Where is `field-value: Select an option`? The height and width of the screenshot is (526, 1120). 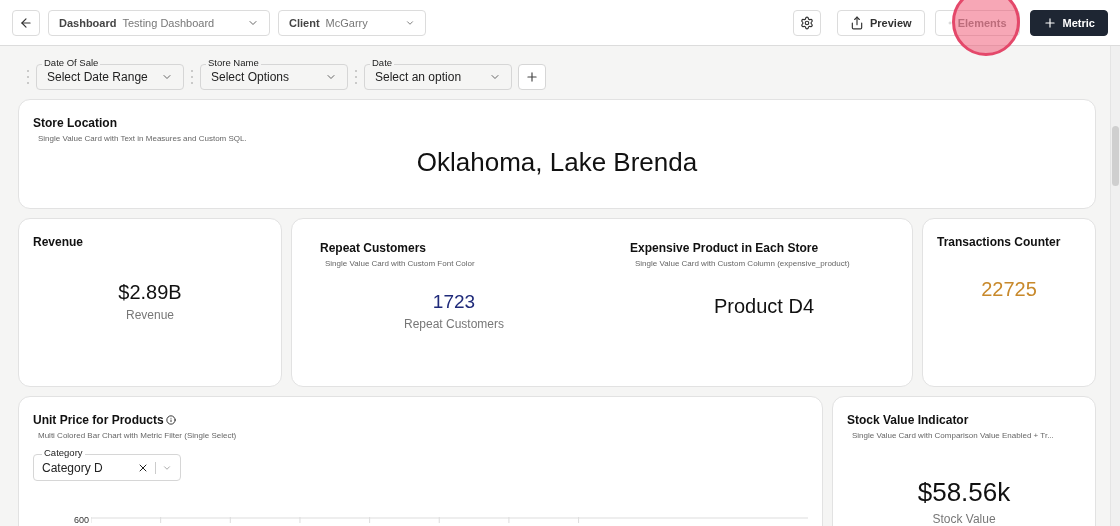
field-value: Select an option is located at coordinates (418, 77).